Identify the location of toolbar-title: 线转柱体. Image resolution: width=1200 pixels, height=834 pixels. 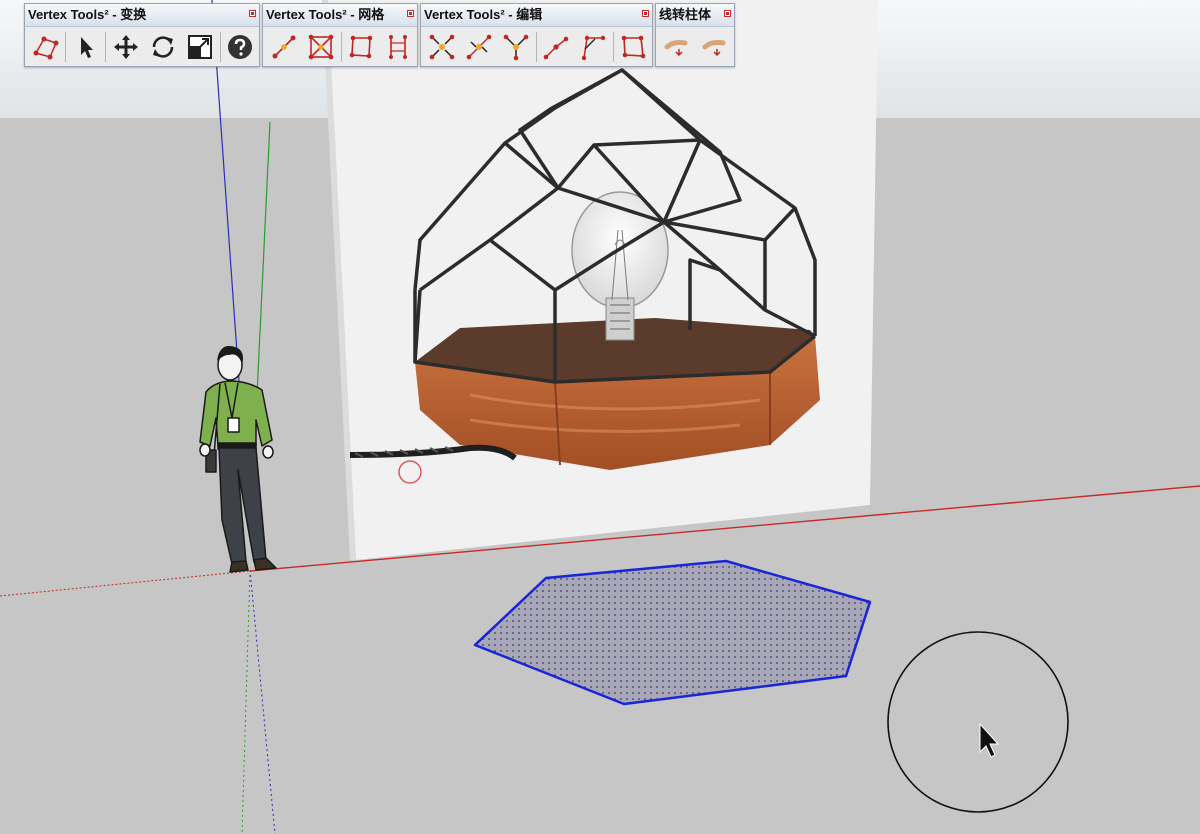
(695, 15).